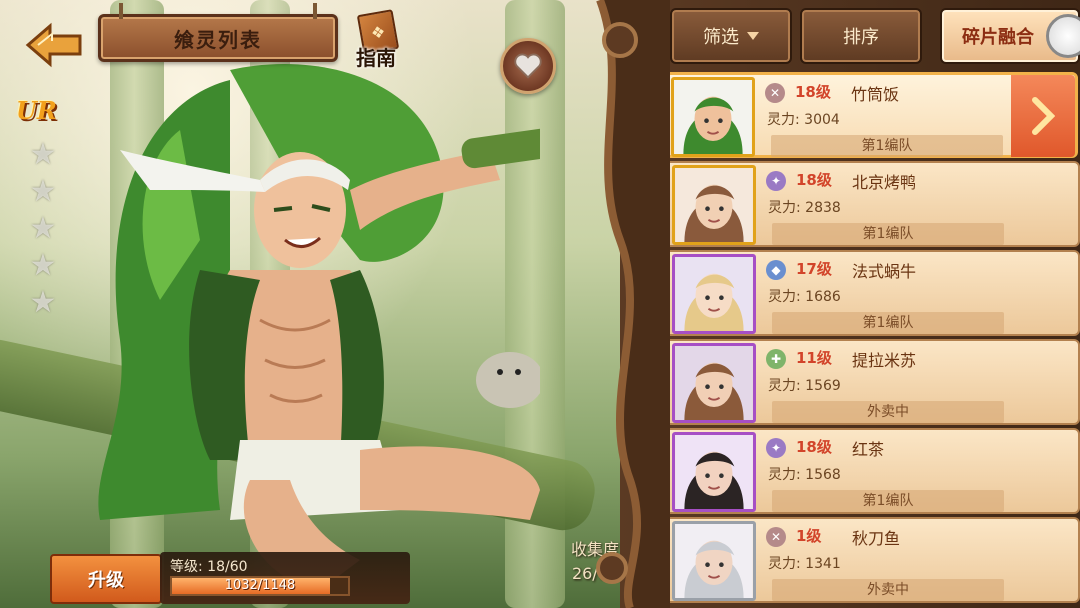 The width and height of the screenshot is (1080, 608). I want to click on guide-label: 指南, so click(376, 58).